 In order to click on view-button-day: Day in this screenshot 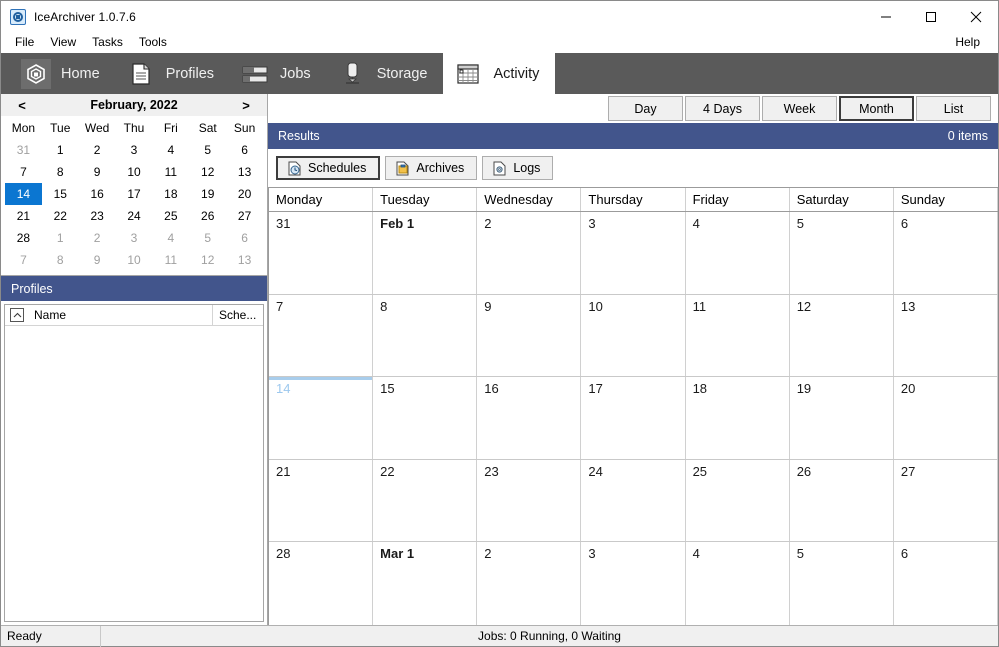, I will do `click(645, 108)`.